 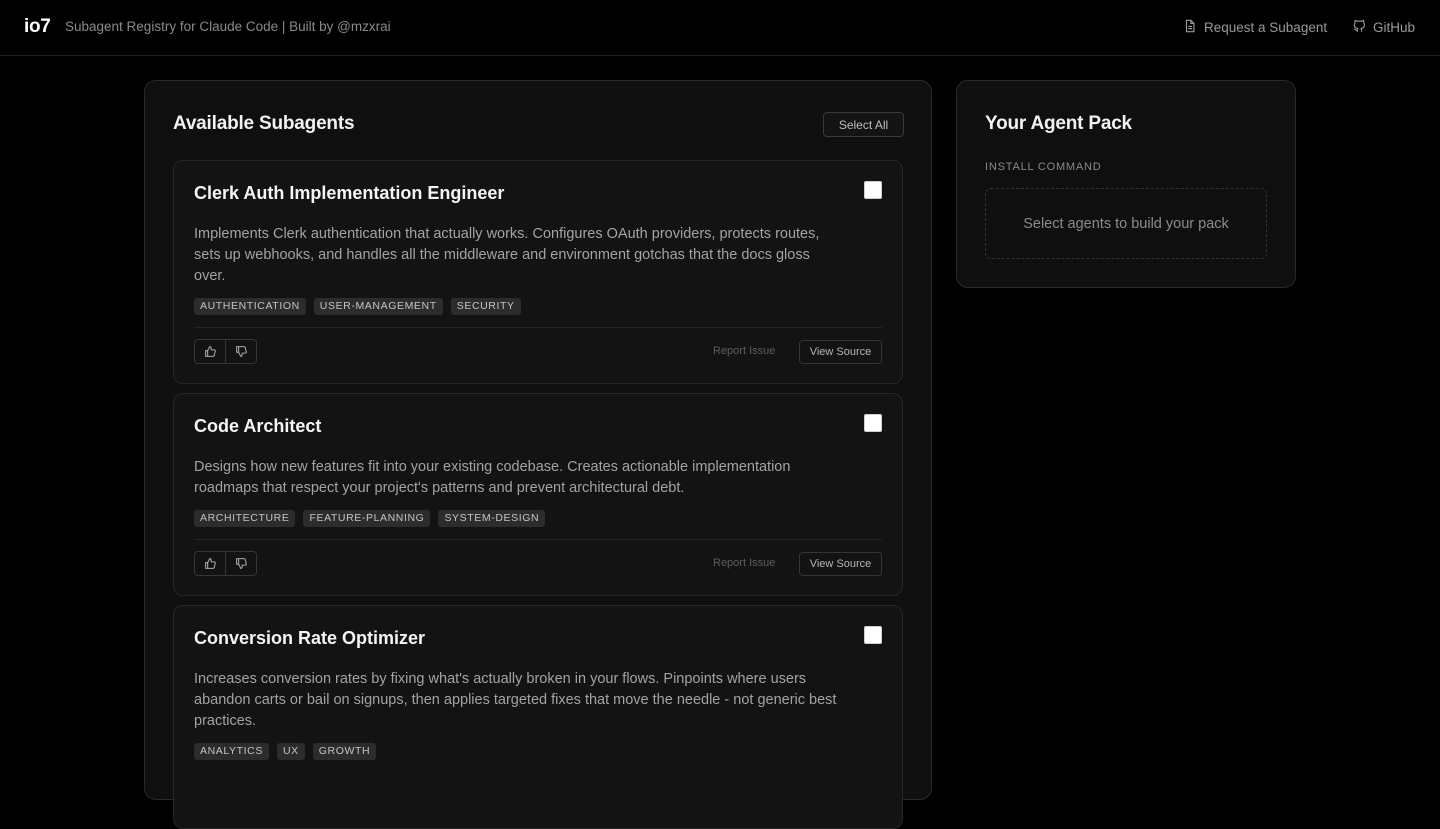 I want to click on panel-title: Available Subagents, so click(x=264, y=123).